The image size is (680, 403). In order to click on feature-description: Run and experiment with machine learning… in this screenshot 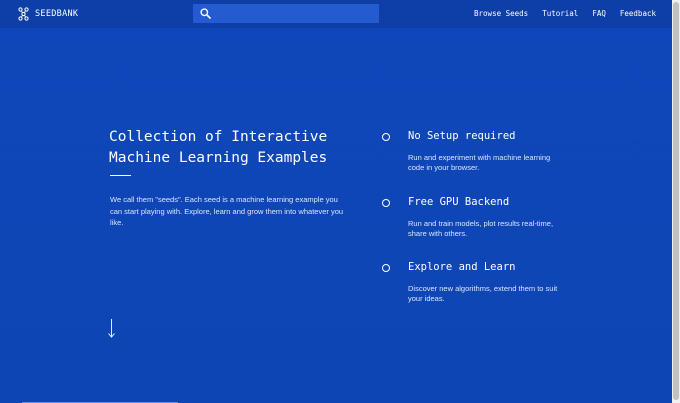, I will do `click(479, 162)`.